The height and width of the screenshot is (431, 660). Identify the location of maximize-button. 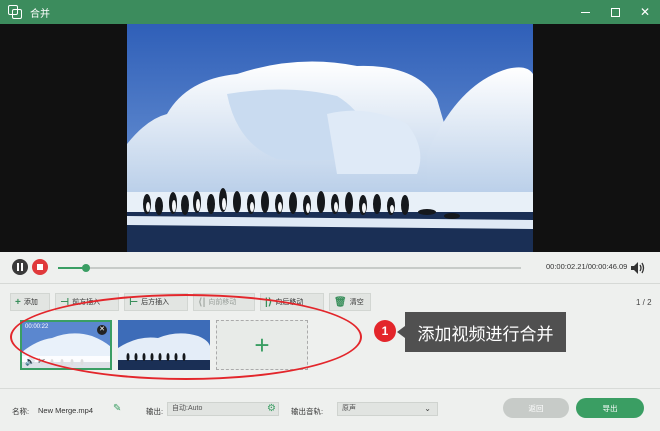
(615, 12).